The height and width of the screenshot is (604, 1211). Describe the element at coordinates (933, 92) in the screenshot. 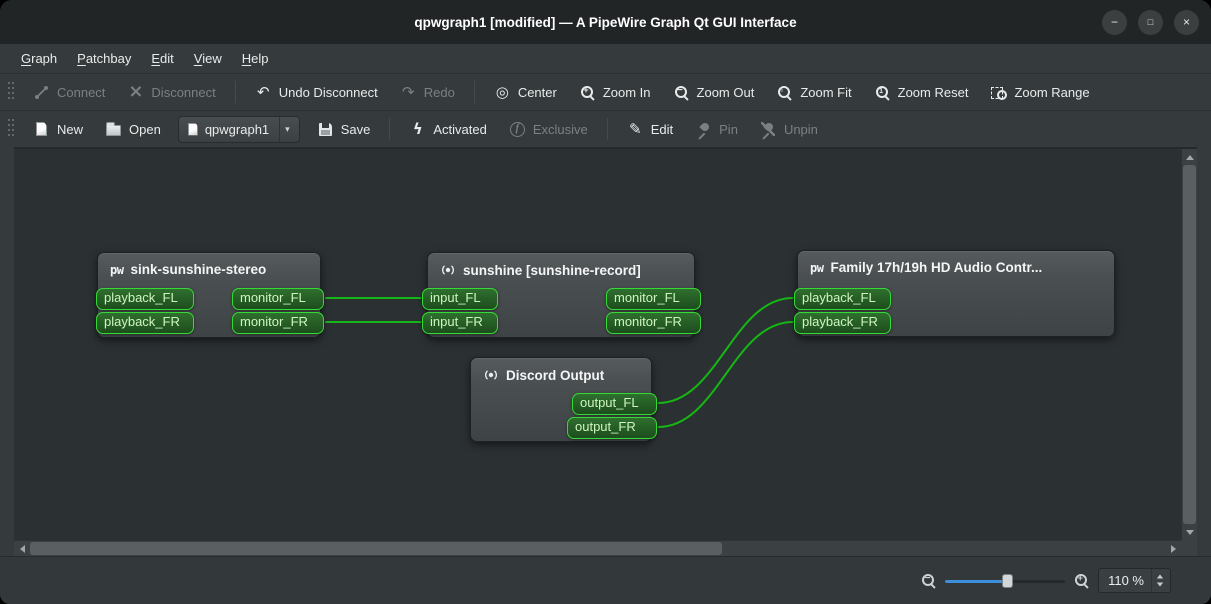

I see `zoom-reset-label: Zoom Reset` at that location.